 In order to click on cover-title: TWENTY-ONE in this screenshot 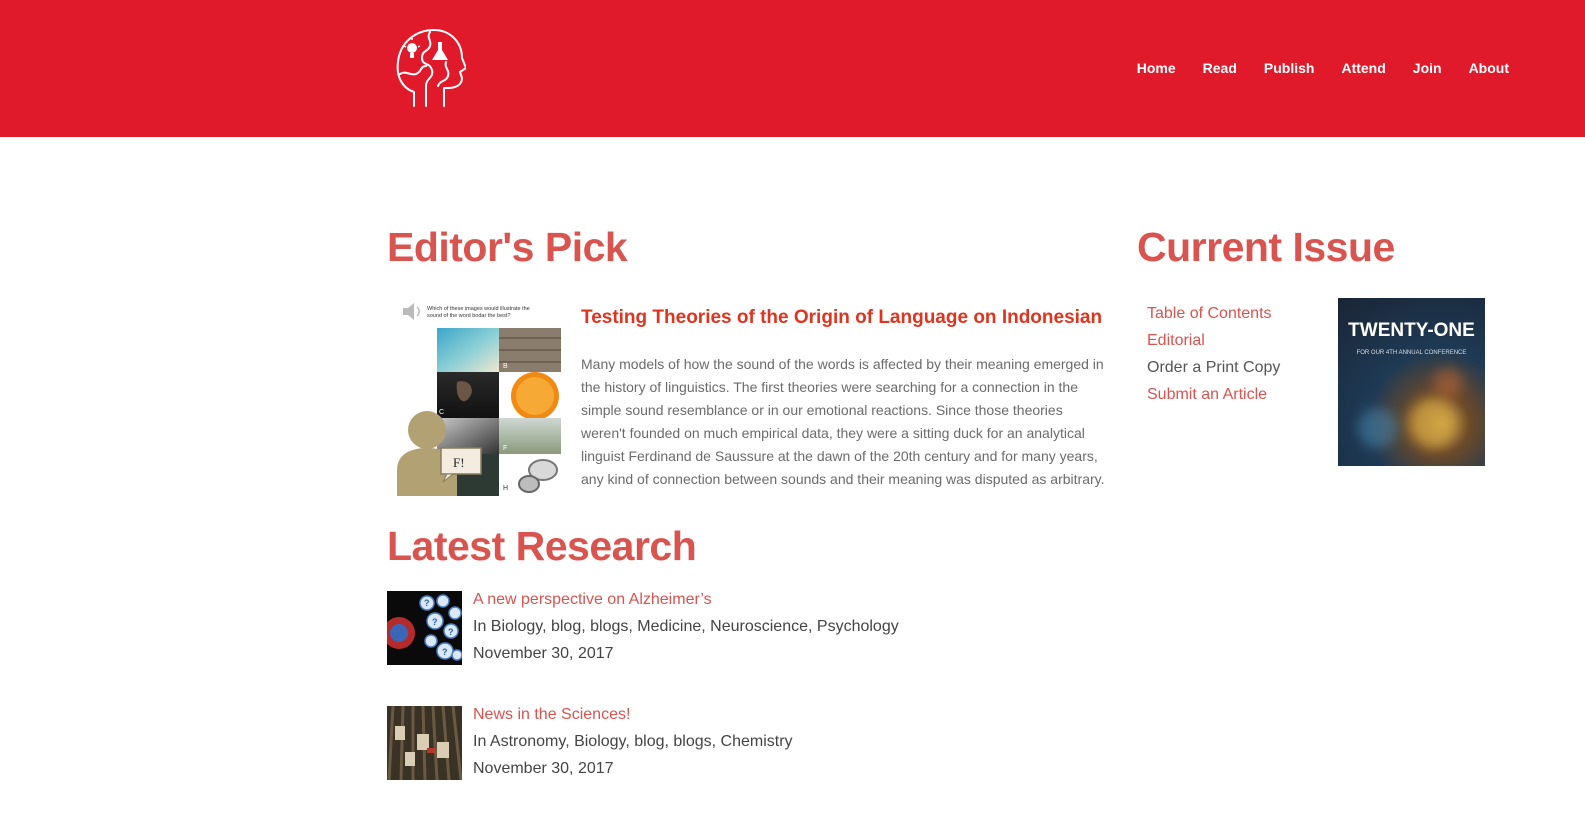, I will do `click(1411, 330)`.